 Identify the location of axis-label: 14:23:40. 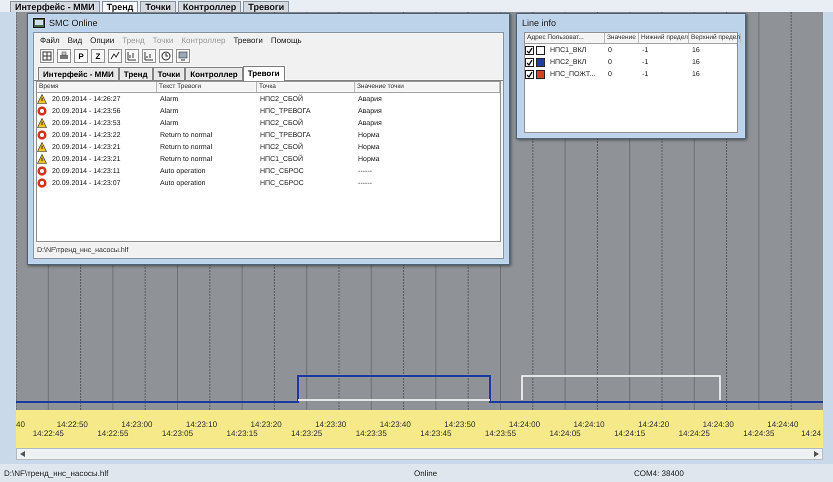
(395, 424).